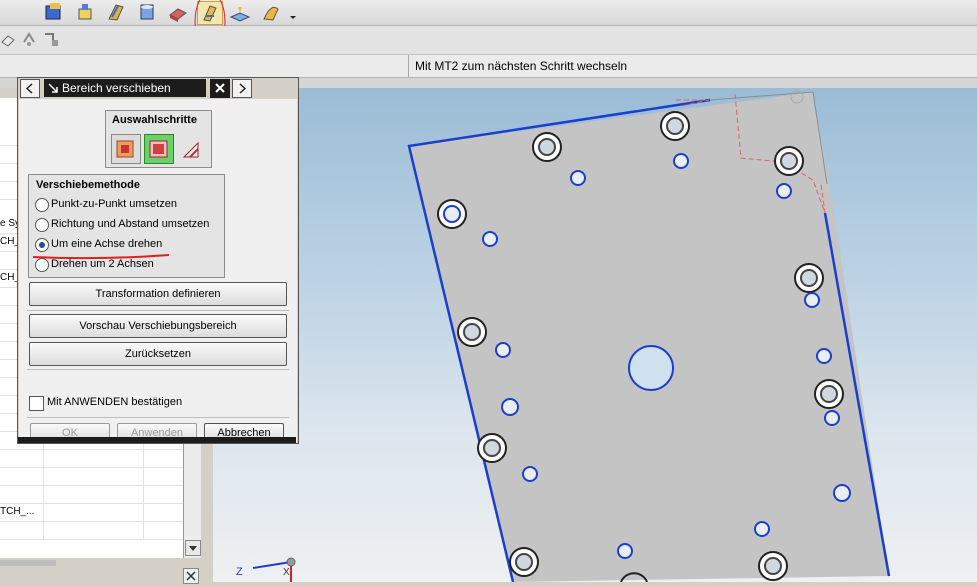  What do you see at coordinates (8, 41) in the screenshot?
I see `eraser-icon` at bounding box center [8, 41].